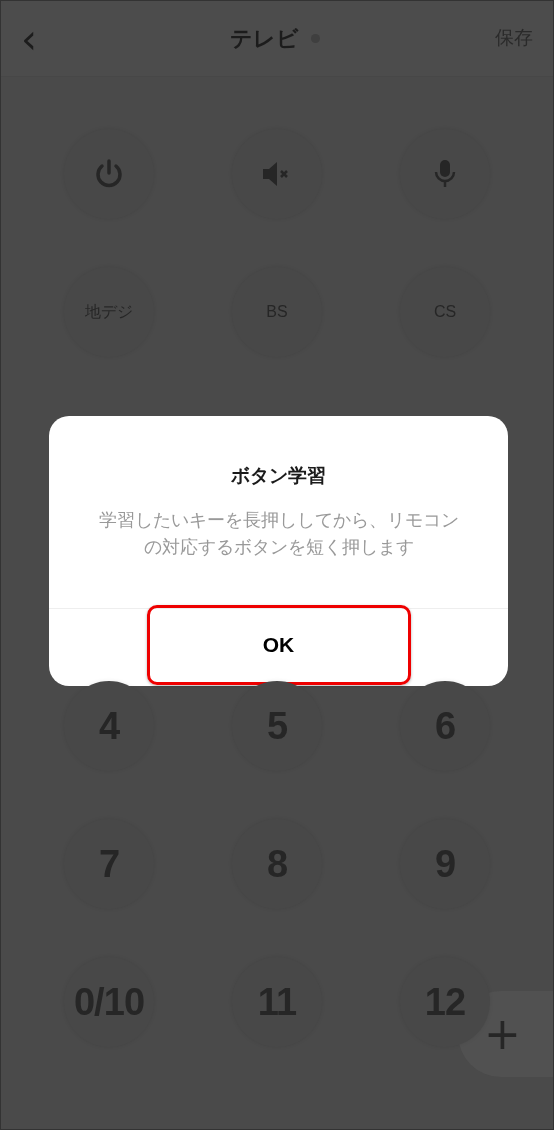 Image resolution: width=554 pixels, height=1130 pixels. What do you see at coordinates (278, 644) in the screenshot?
I see `ok-button: OK` at bounding box center [278, 644].